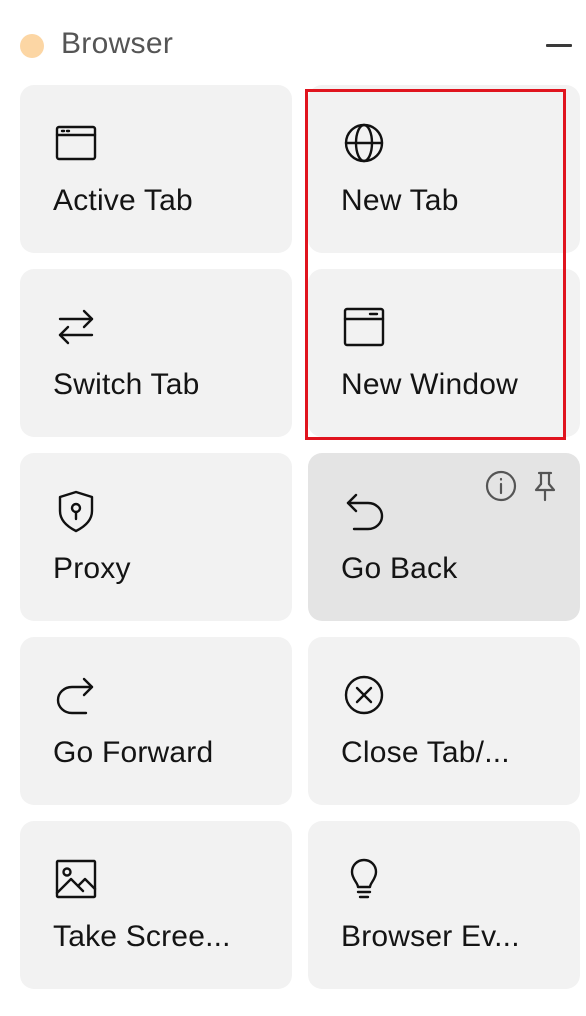 The width and height of the screenshot is (586, 1016). What do you see at coordinates (364, 511) in the screenshot?
I see `undo-arrow-icon` at bounding box center [364, 511].